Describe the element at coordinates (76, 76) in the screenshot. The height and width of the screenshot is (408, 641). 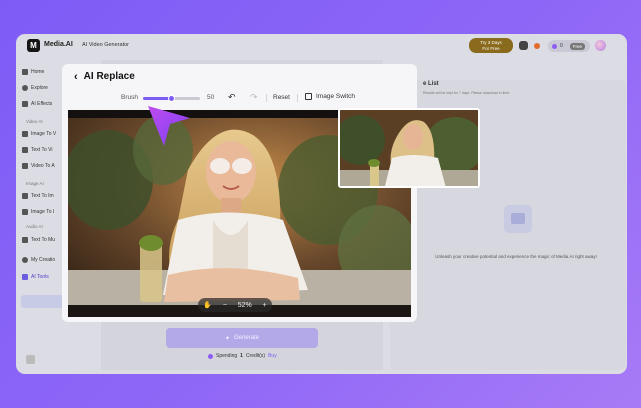
I see `back-chevron-icon: ‹` at that location.